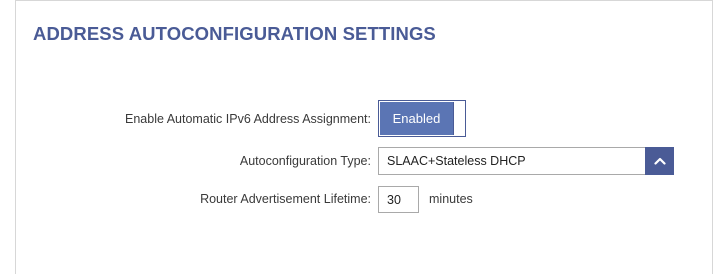 This screenshot has height=274, width=717. I want to click on chevron-up-icon, so click(659, 161).